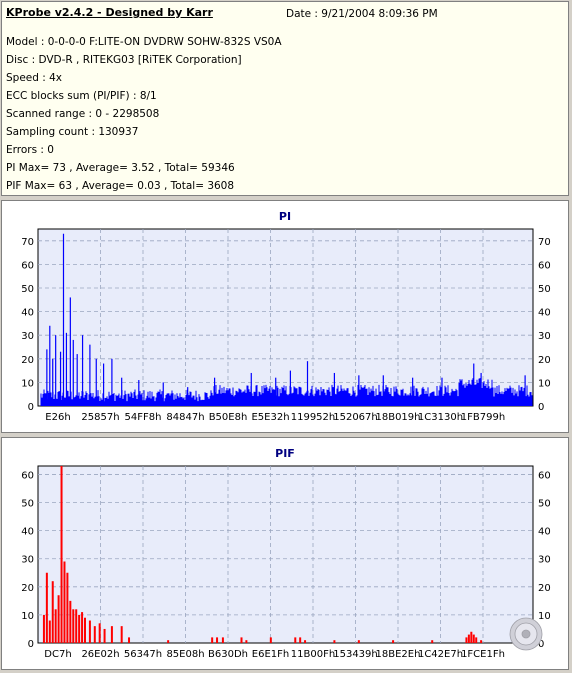 The width and height of the screenshot is (572, 673). What do you see at coordinates (313, 417) in the screenshot?
I see `pi-xtick-label: 119952h` at bounding box center [313, 417].